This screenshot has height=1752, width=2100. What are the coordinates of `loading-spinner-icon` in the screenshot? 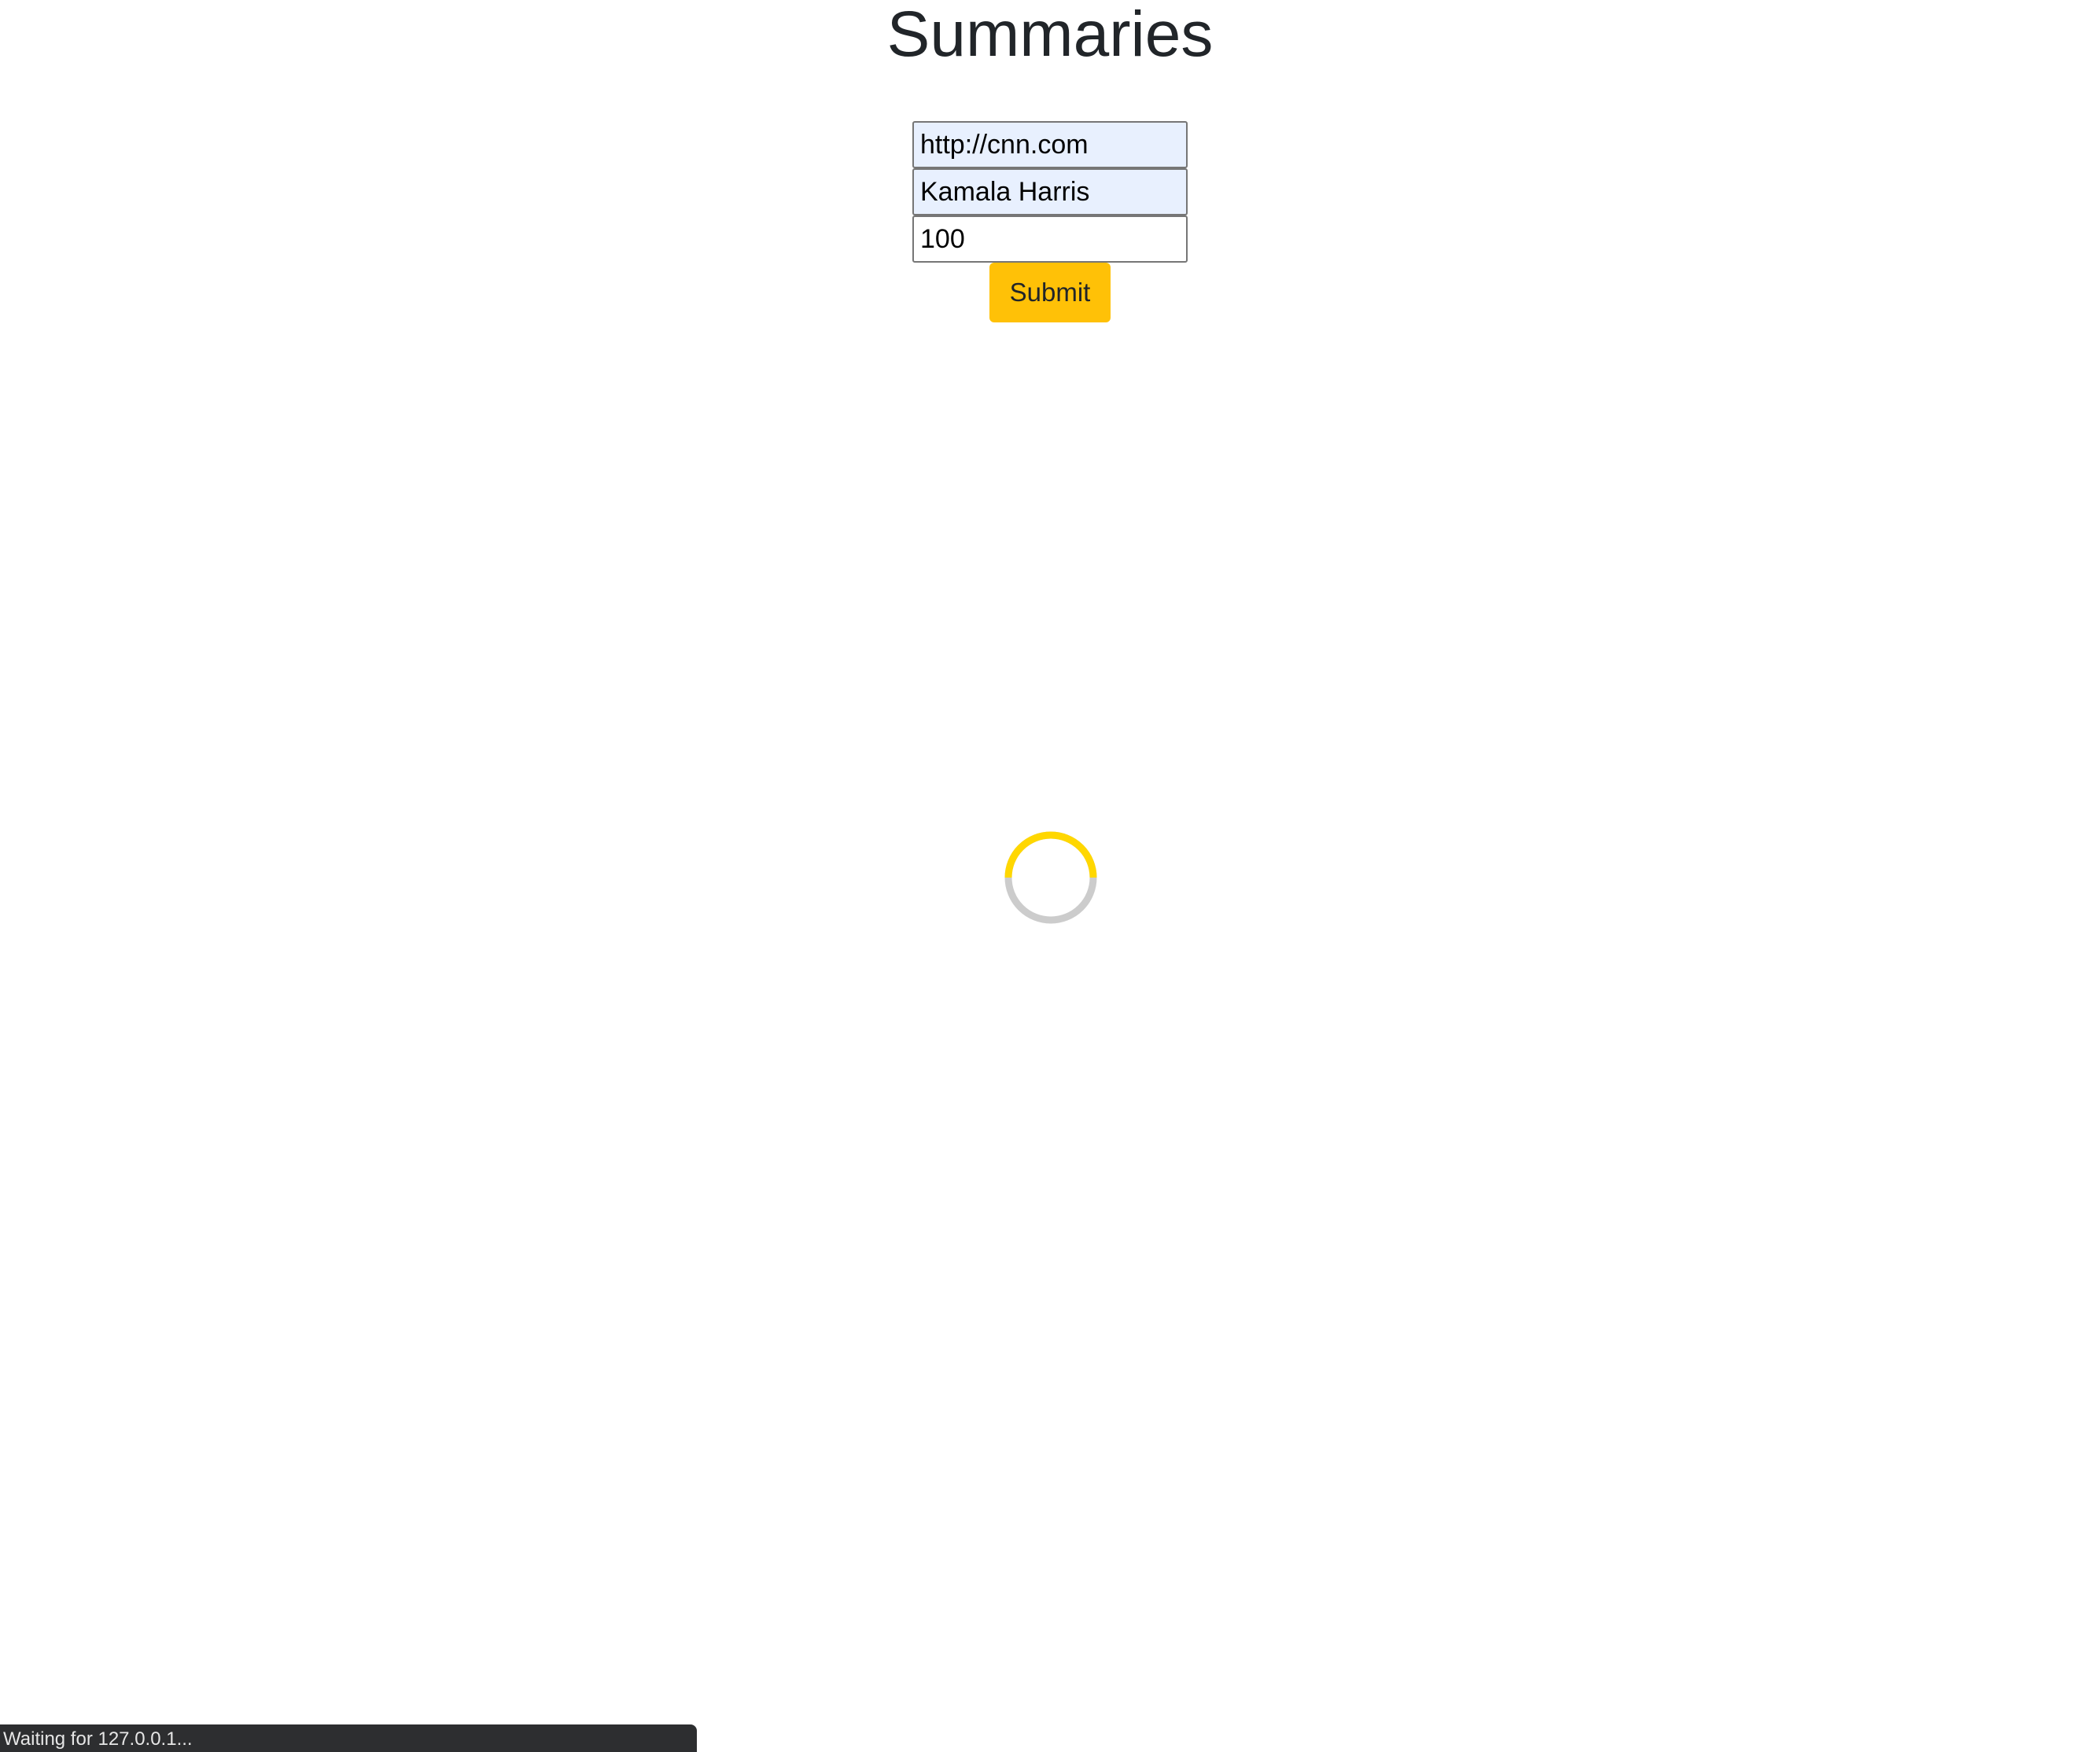 It's located at (1050, 877).